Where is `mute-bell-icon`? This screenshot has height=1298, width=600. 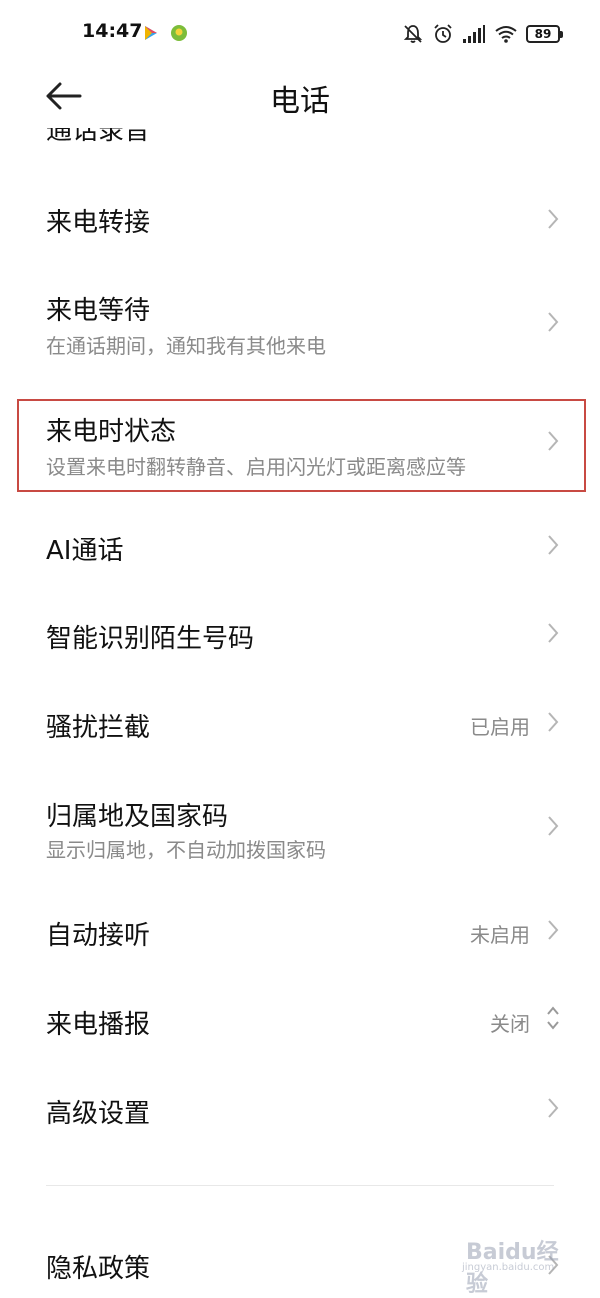
mute-bell-icon is located at coordinates (413, 34).